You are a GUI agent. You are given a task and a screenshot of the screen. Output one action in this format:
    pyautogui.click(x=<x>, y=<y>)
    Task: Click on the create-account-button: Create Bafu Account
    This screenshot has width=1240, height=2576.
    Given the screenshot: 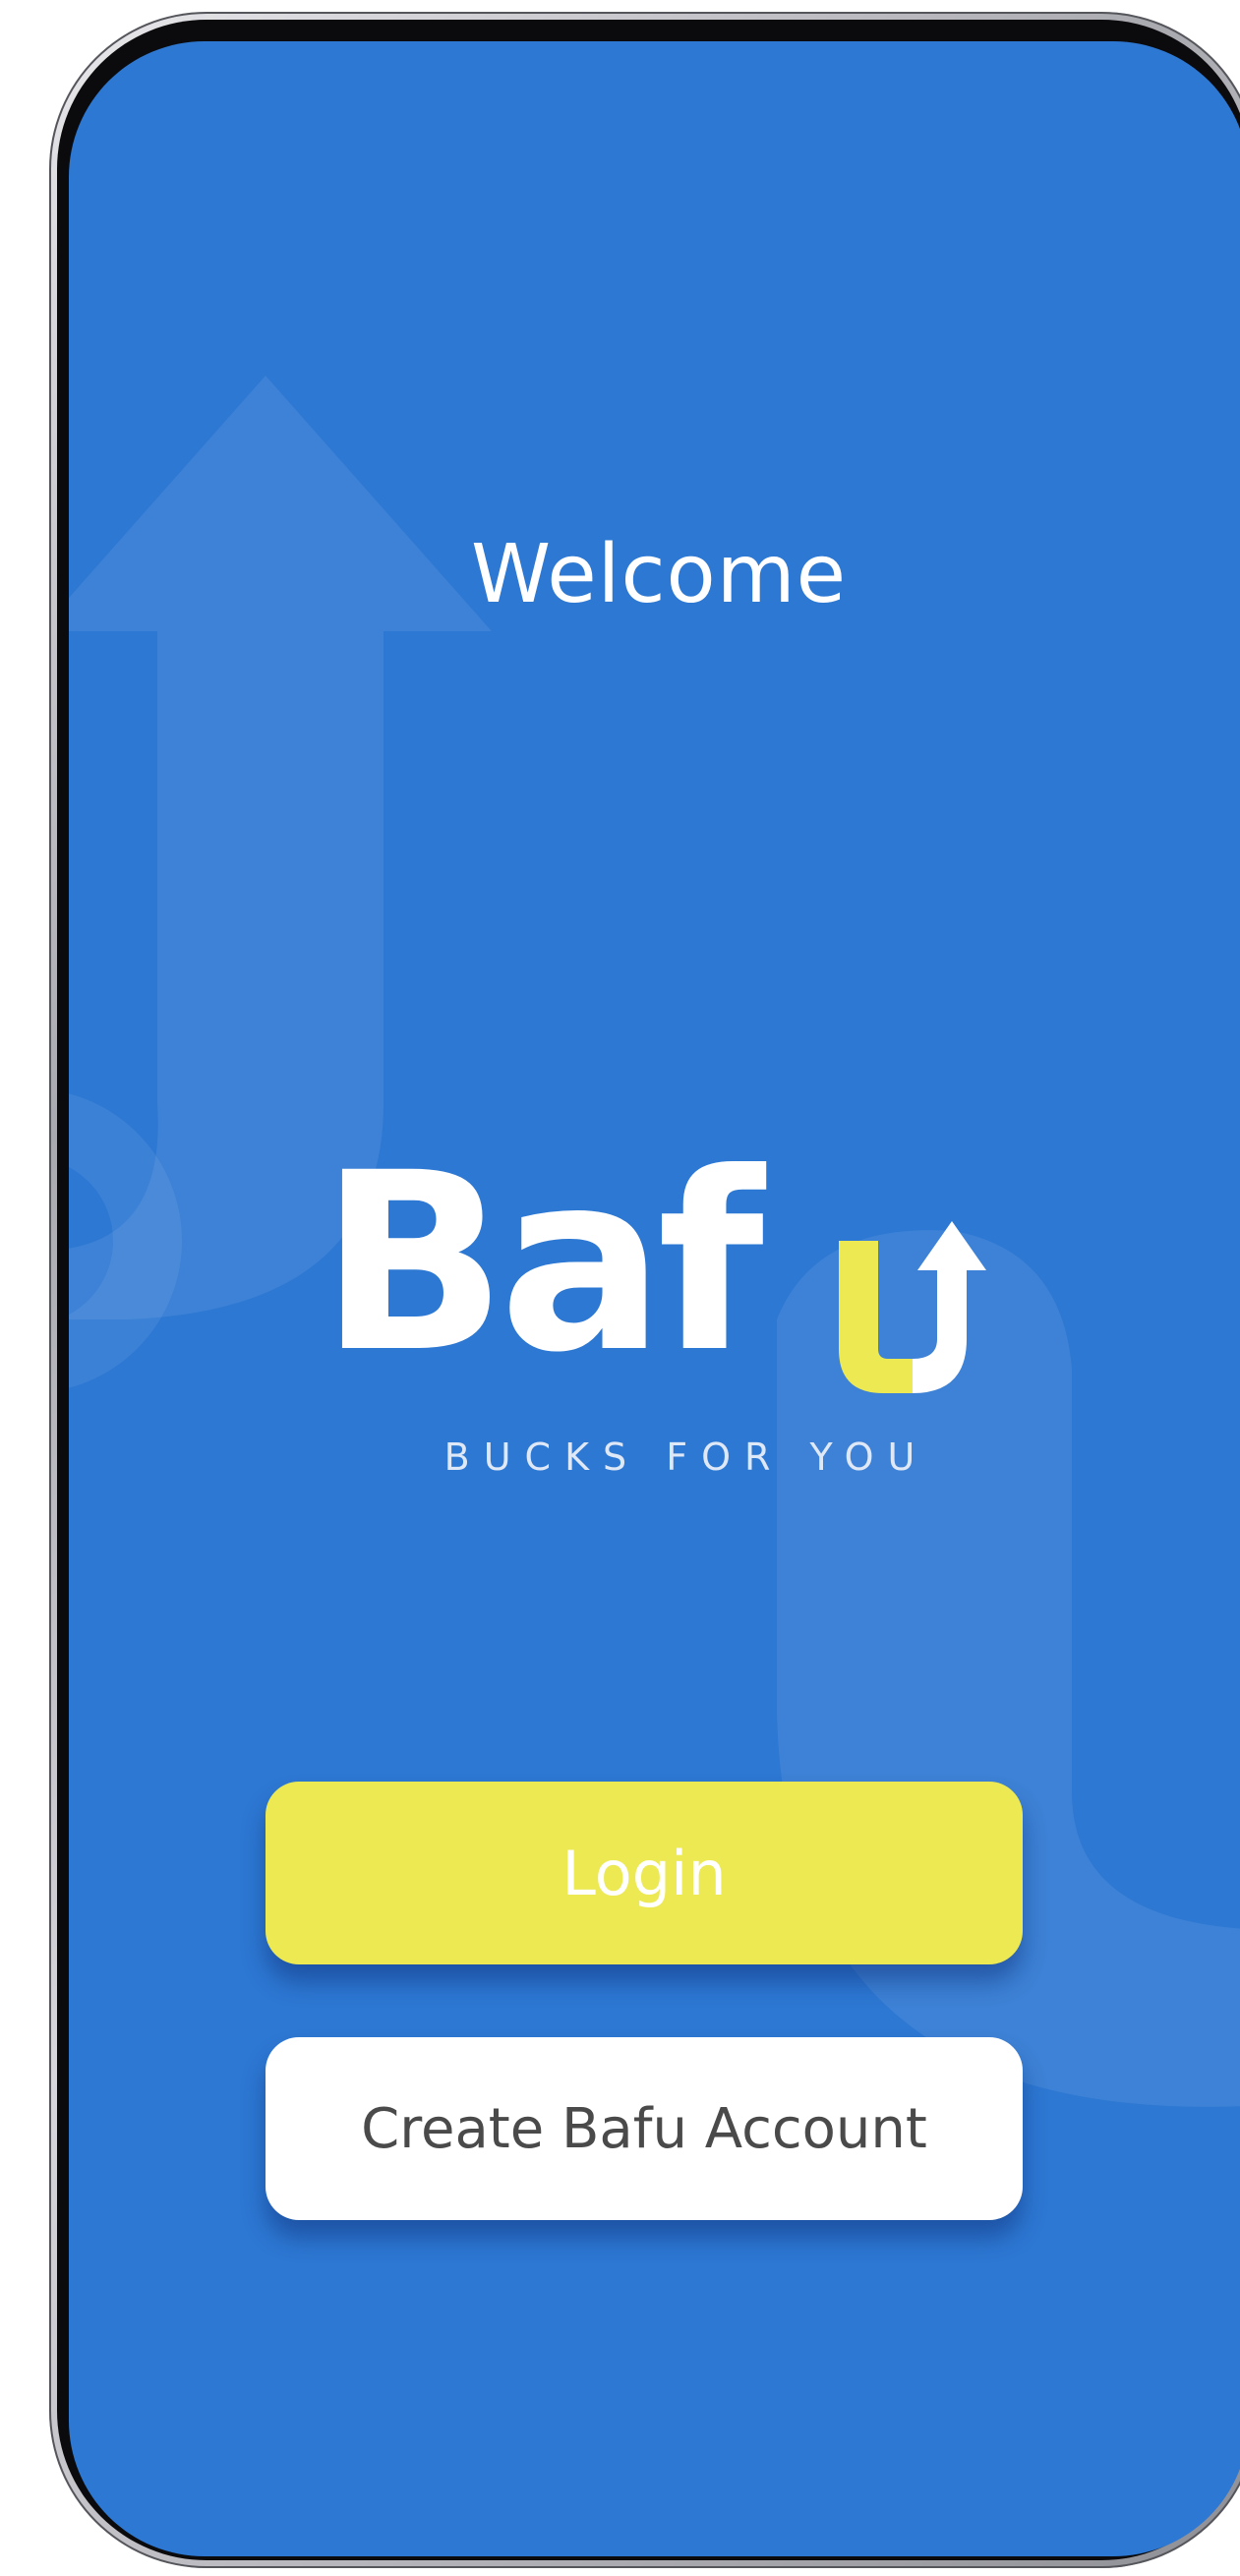 What is the action you would take?
    pyautogui.click(x=644, y=2128)
    